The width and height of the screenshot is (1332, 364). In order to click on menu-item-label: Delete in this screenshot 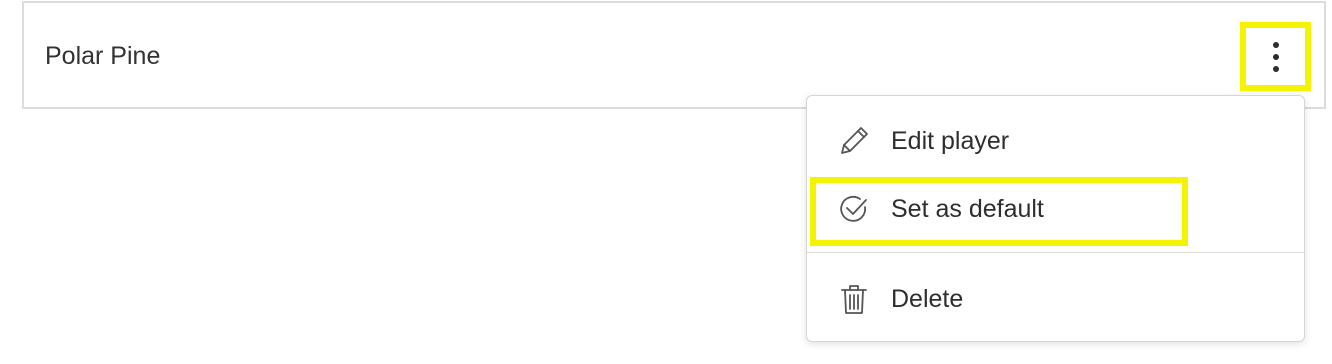, I will do `click(927, 299)`.